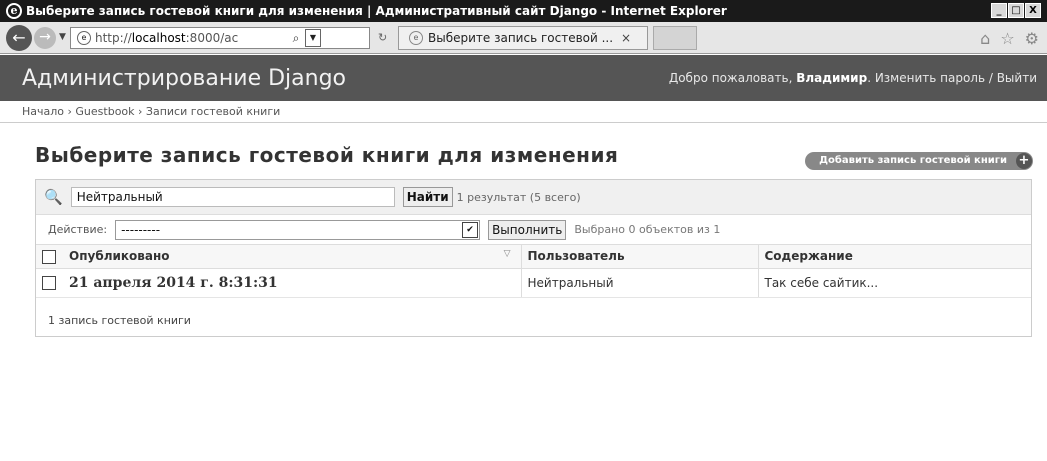 The width and height of the screenshot is (1047, 461). I want to click on action-select-value: ---------, so click(141, 229).